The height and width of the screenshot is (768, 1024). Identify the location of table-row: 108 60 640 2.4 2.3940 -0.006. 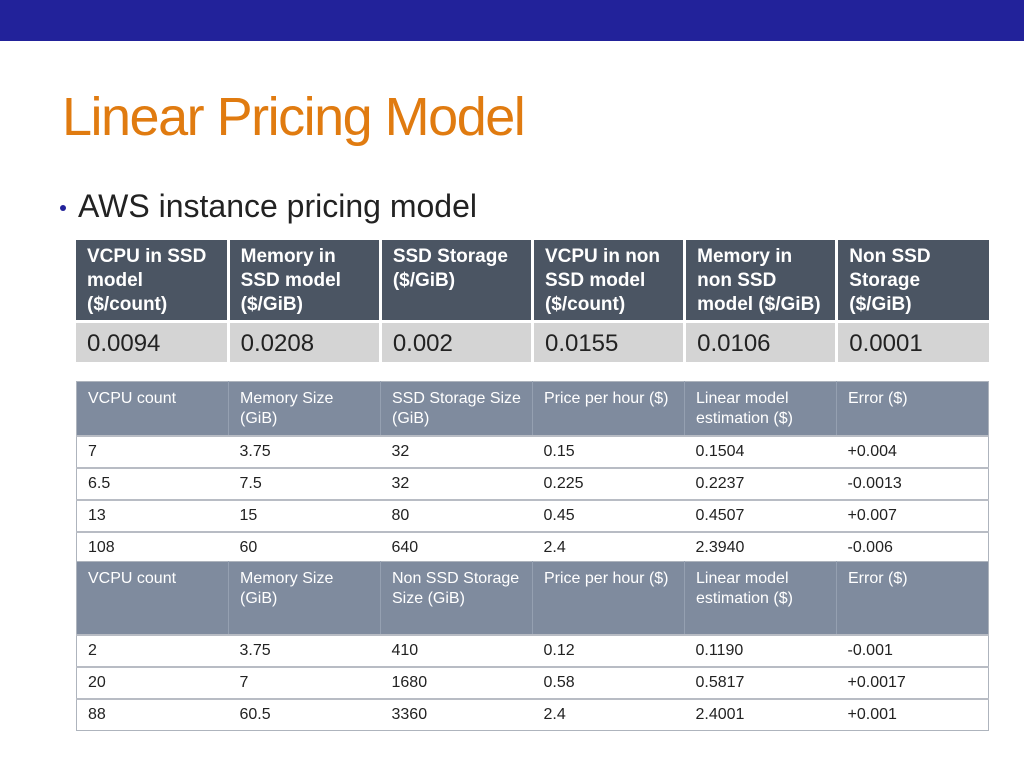
(532, 547).